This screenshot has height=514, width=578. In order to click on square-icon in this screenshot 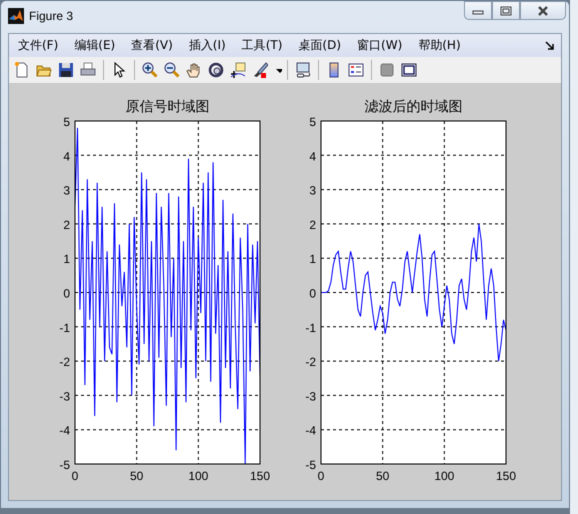, I will do `click(387, 70)`.